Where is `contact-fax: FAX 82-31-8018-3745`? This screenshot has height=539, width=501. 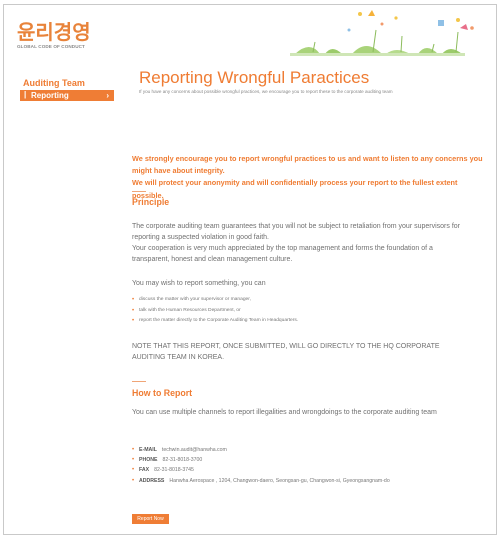
contact-fax: FAX 82-31-8018-3745 is located at coordinates (261, 470).